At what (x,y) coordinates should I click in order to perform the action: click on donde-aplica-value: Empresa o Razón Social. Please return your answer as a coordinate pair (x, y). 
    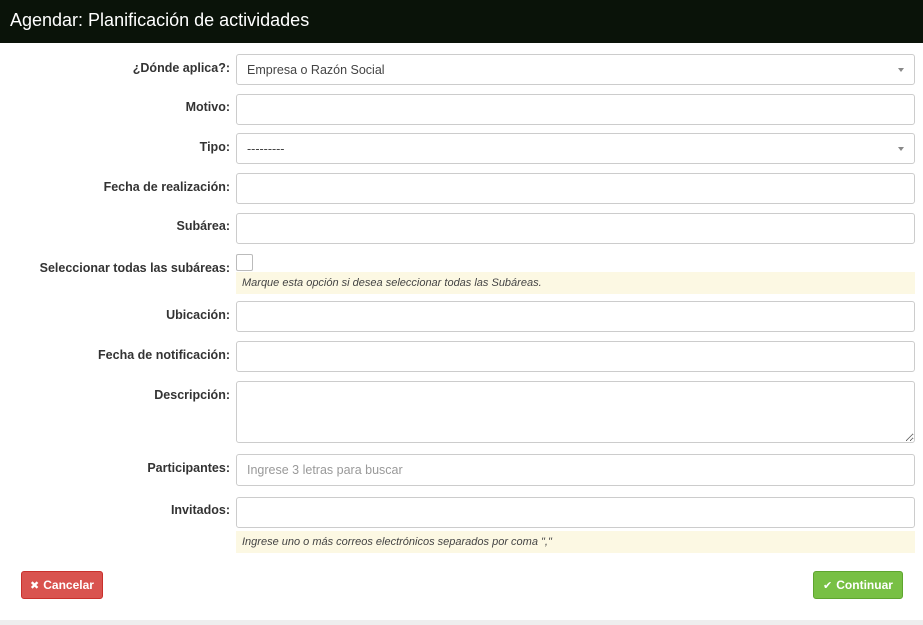
    Looking at the image, I should click on (316, 69).